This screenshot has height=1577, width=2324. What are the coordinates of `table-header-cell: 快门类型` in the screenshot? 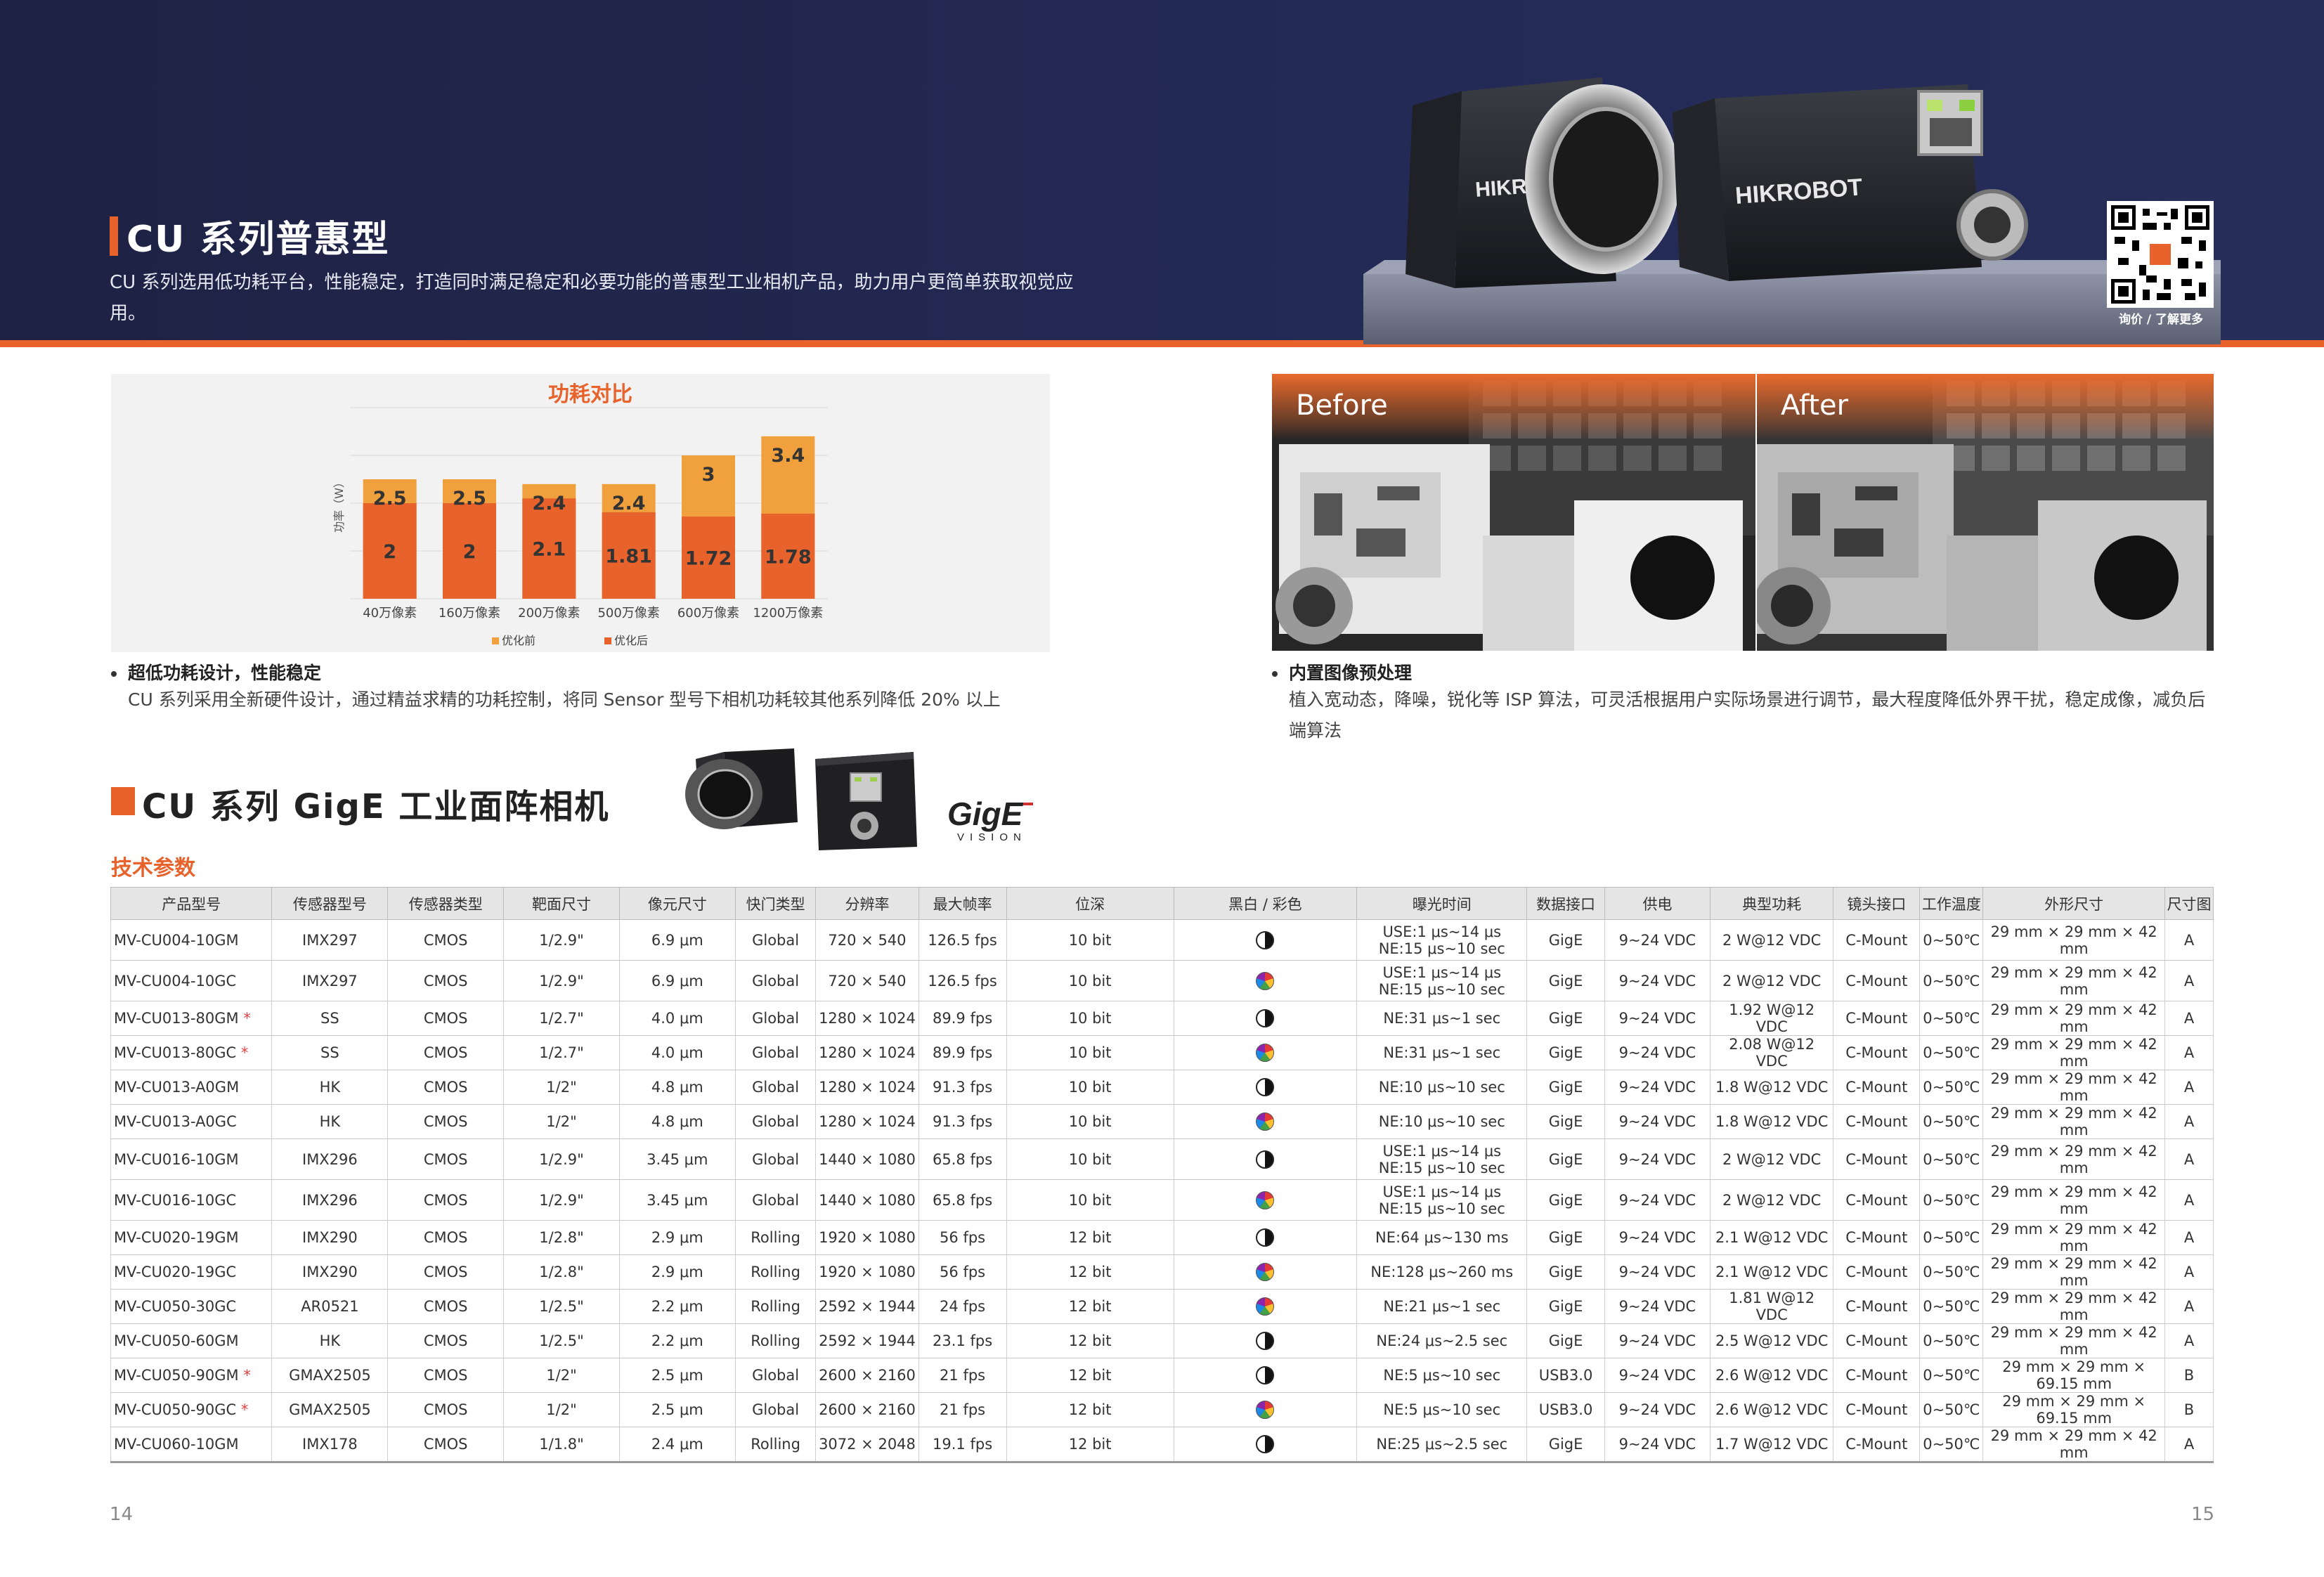 It's located at (775, 903).